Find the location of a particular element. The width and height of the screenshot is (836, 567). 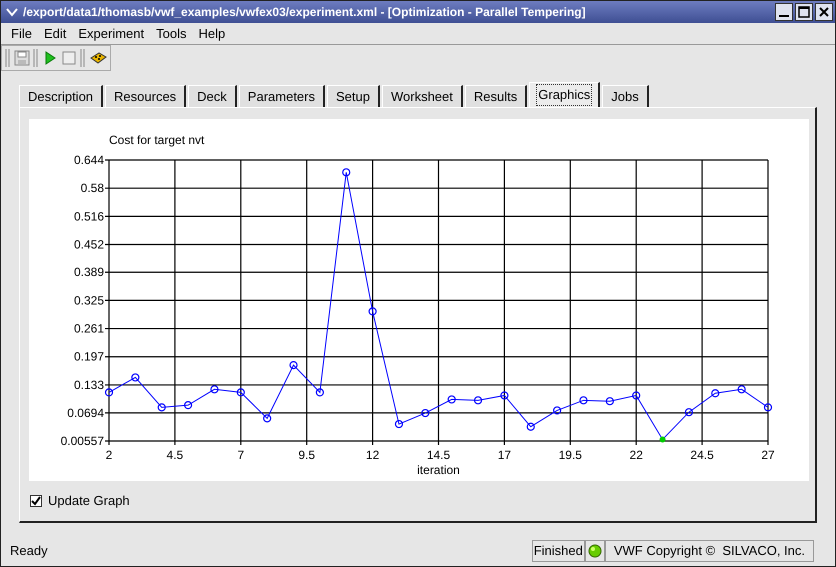

x-tick-label: 19.5 is located at coordinates (570, 455).